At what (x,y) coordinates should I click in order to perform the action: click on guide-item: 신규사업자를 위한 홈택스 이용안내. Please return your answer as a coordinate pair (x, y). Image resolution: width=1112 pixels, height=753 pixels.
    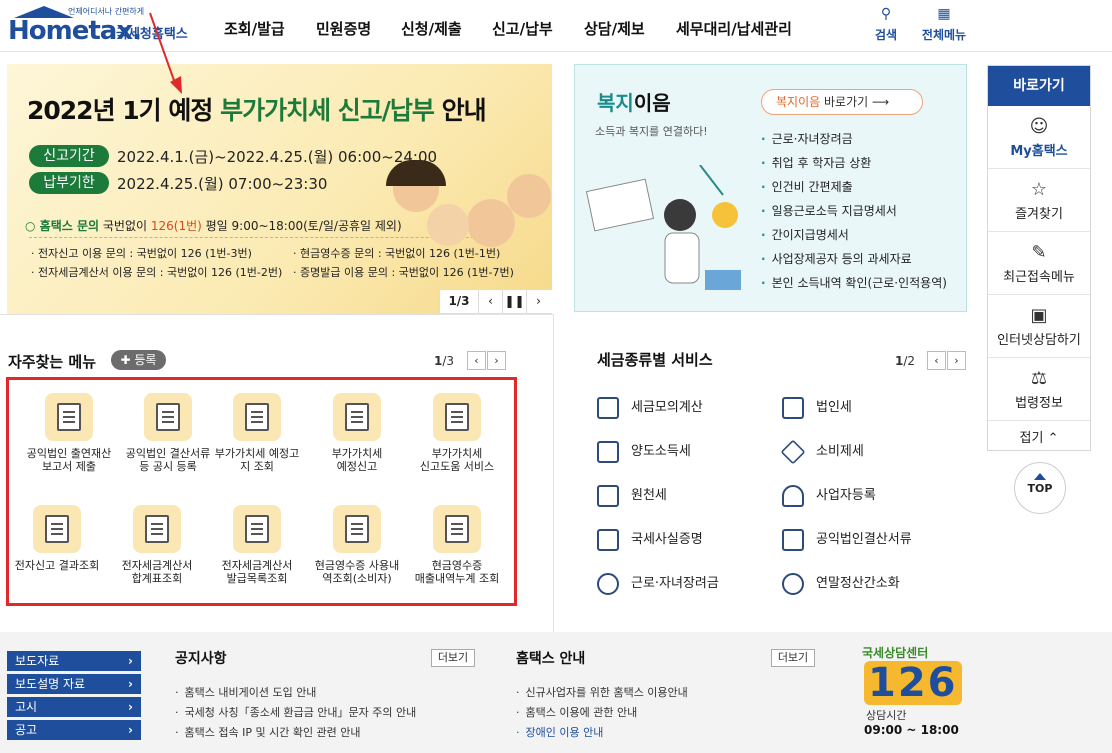
    Looking at the image, I should click on (602, 692).